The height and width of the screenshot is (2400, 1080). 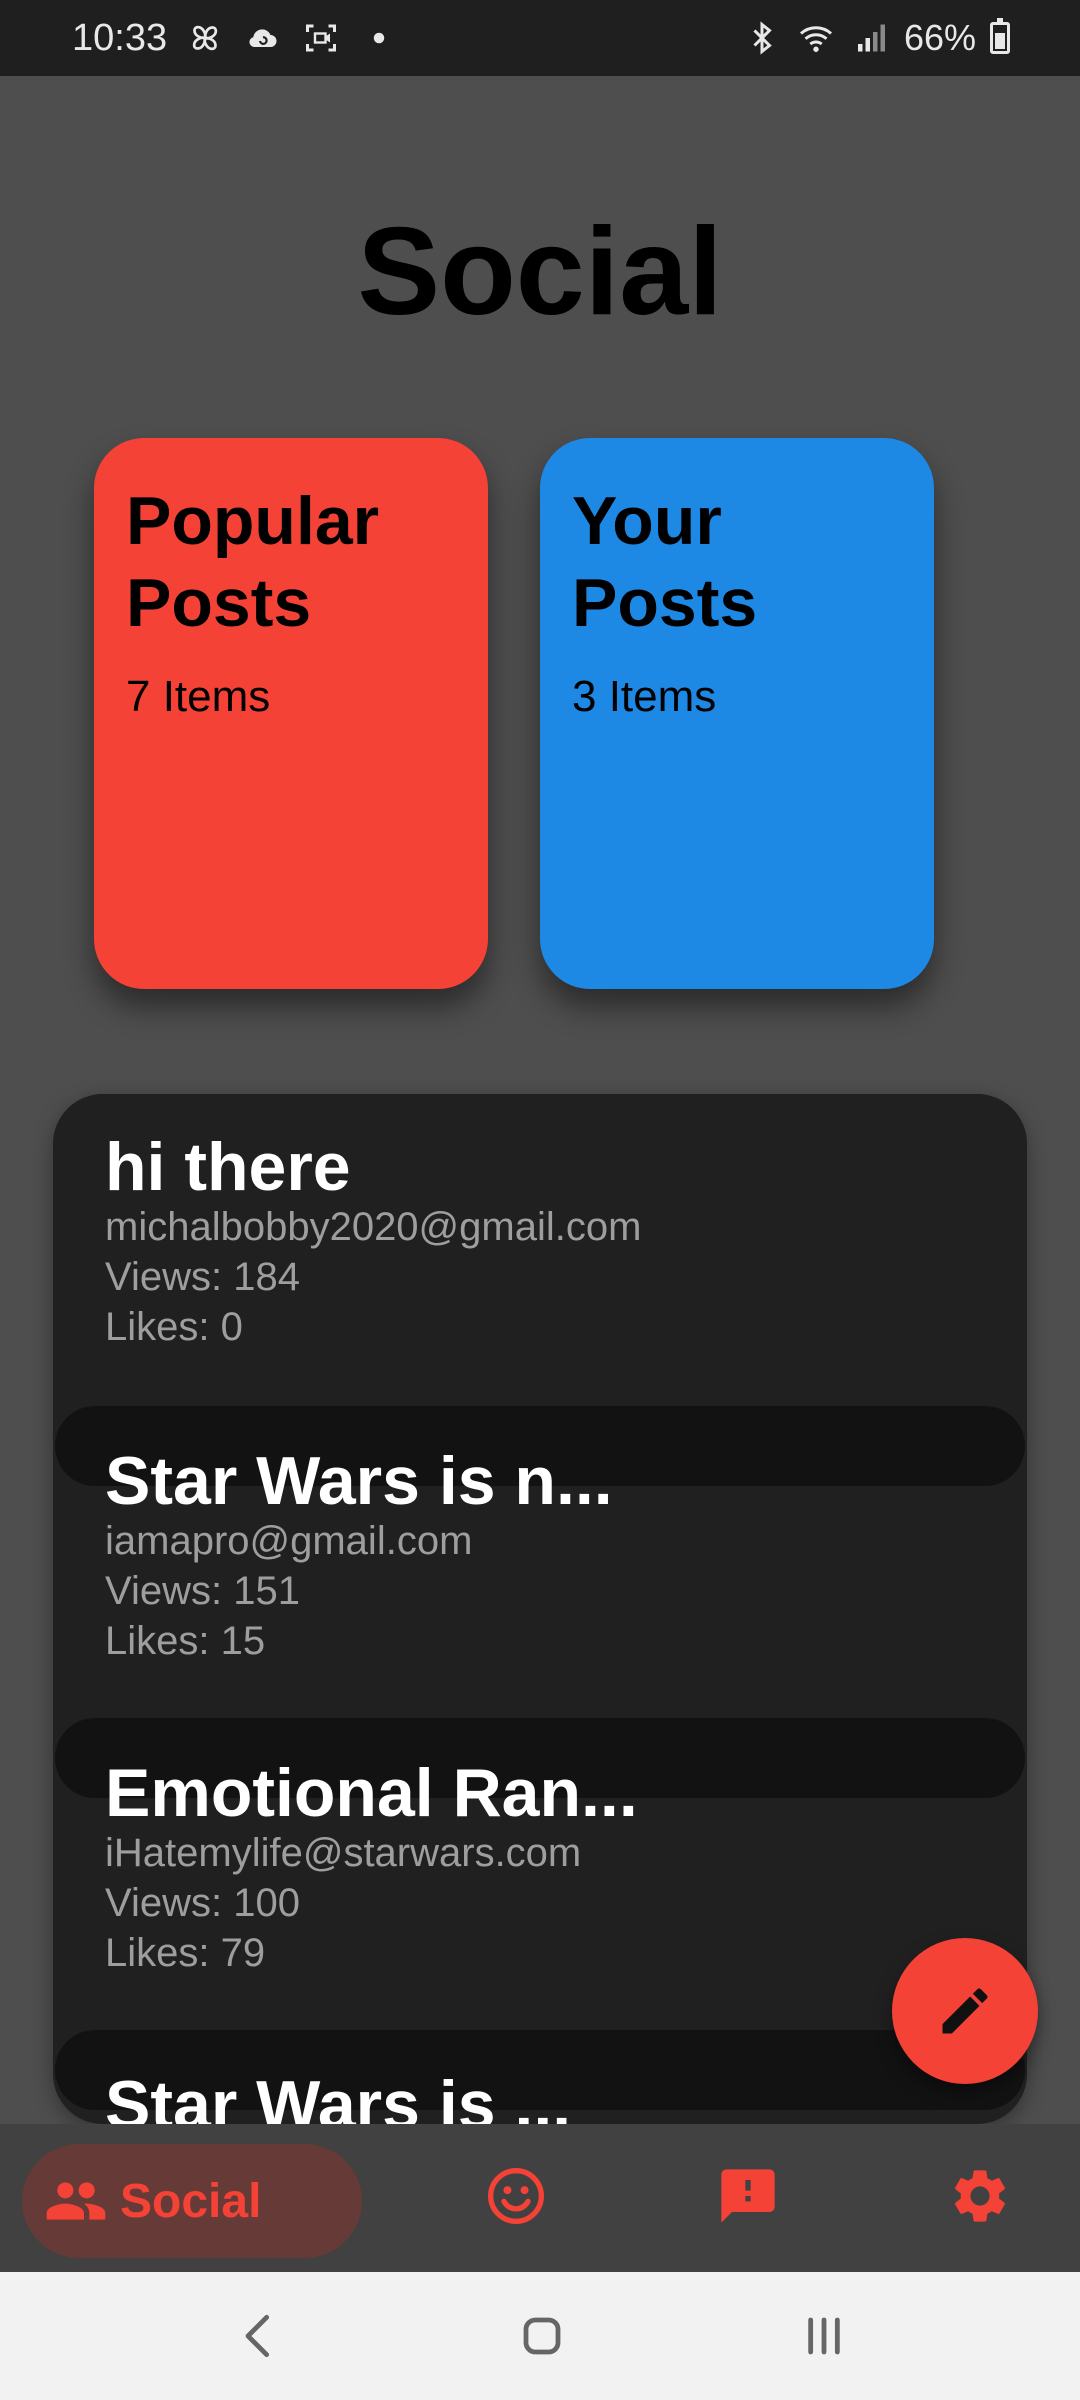 What do you see at coordinates (816, 38) in the screenshot?
I see `wifi-icon` at bounding box center [816, 38].